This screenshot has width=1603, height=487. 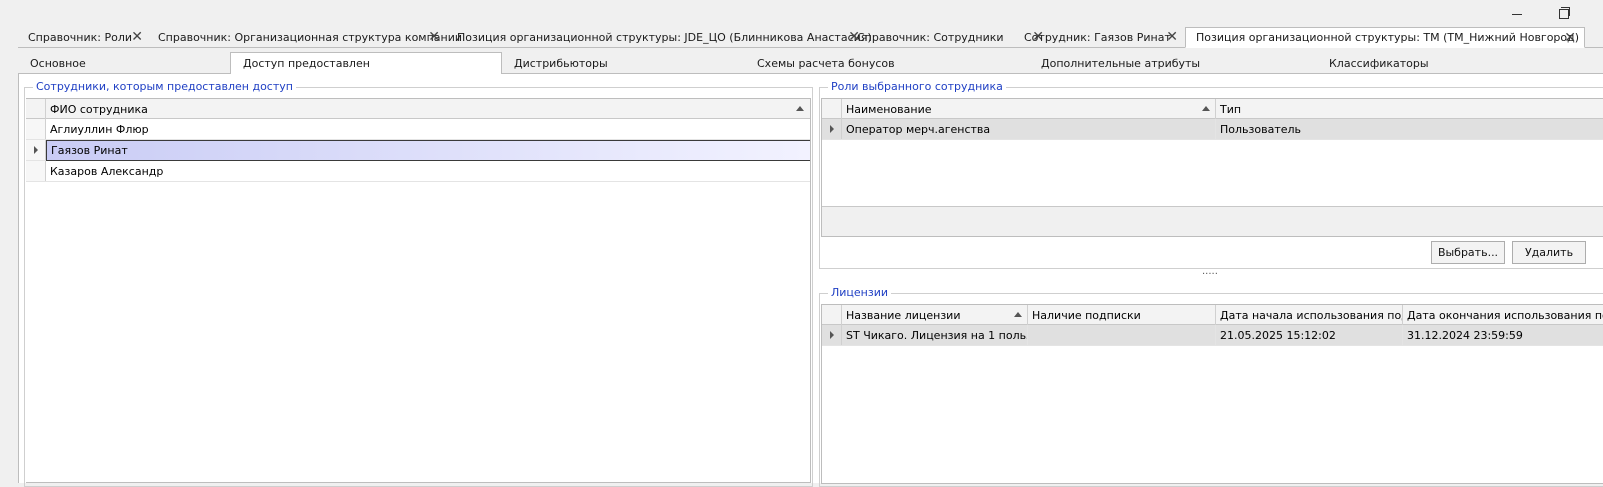 I want to click on tab-main: Основное, so click(x=124, y=63).